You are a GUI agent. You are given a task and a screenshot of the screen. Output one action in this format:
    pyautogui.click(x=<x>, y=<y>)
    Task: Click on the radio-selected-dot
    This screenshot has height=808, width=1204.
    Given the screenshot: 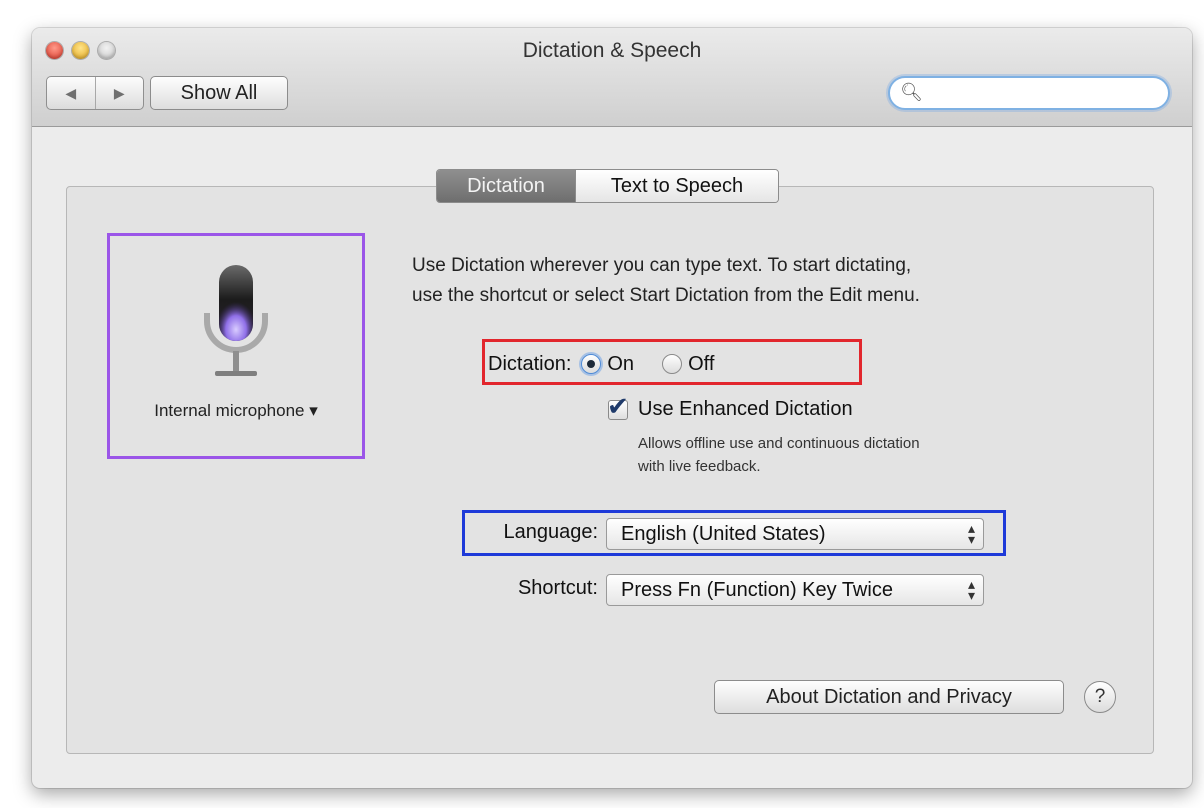 What is the action you would take?
    pyautogui.click(x=591, y=364)
    